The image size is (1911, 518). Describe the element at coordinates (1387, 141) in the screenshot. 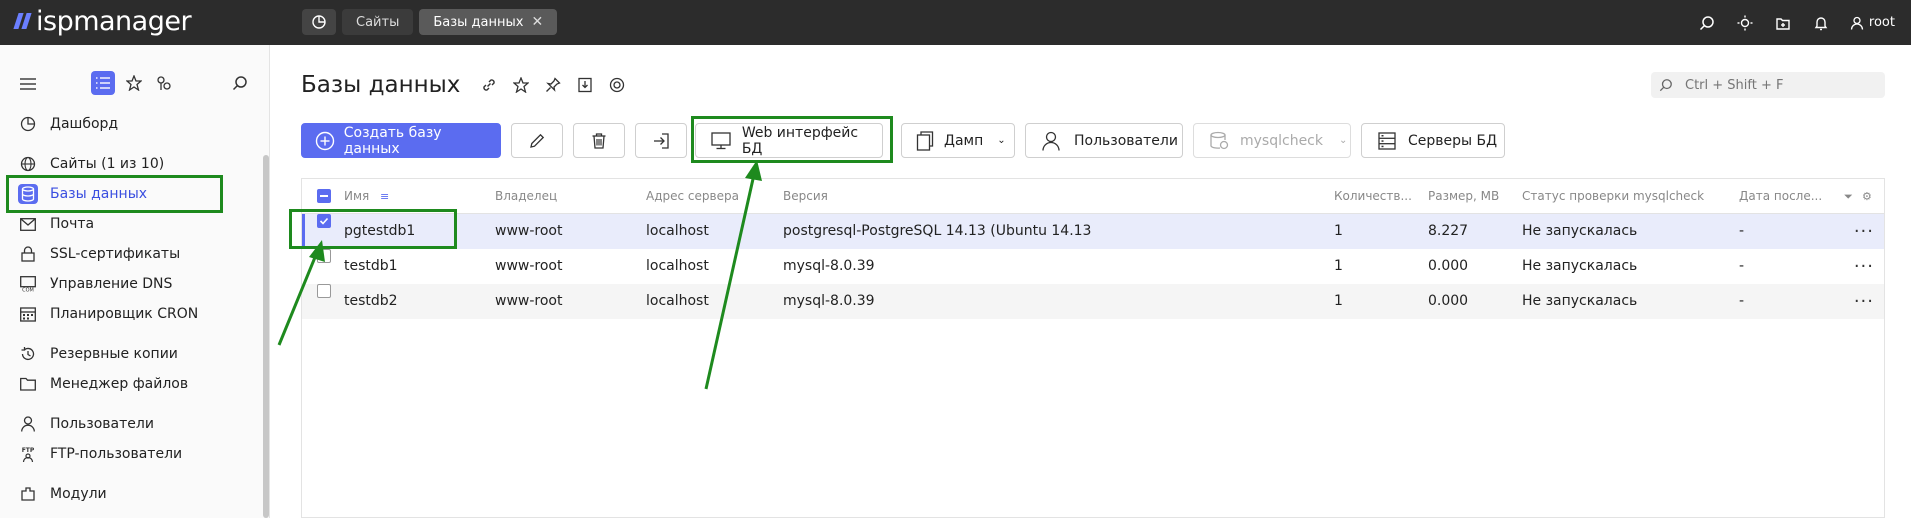

I see `server-icon` at that location.